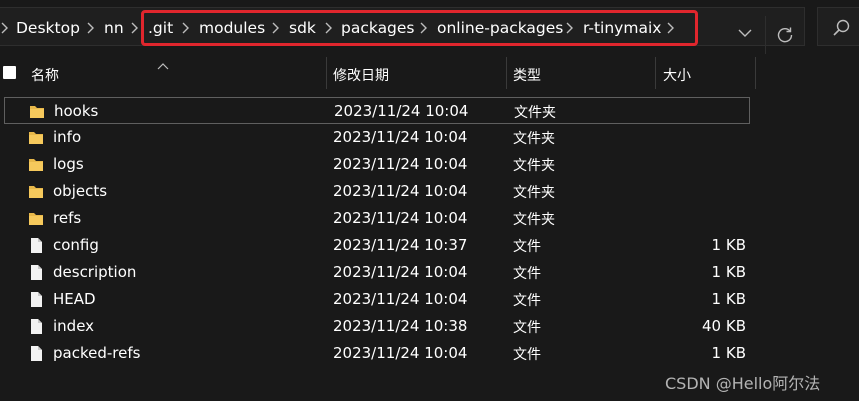 The height and width of the screenshot is (401, 859). I want to click on file-name: description, so click(95, 272).